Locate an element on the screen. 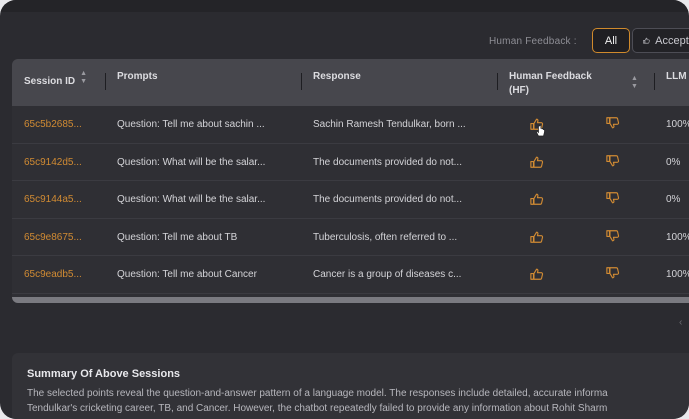  horizontal-scrollbar is located at coordinates (350, 300).